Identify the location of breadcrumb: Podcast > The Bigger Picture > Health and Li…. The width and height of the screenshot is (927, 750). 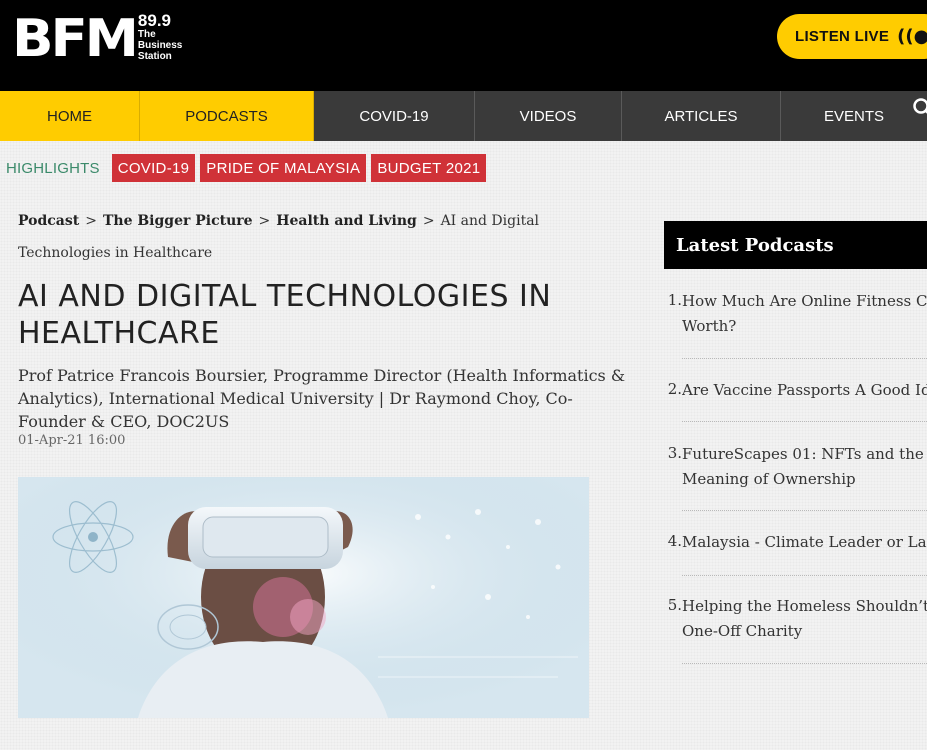
(323, 237).